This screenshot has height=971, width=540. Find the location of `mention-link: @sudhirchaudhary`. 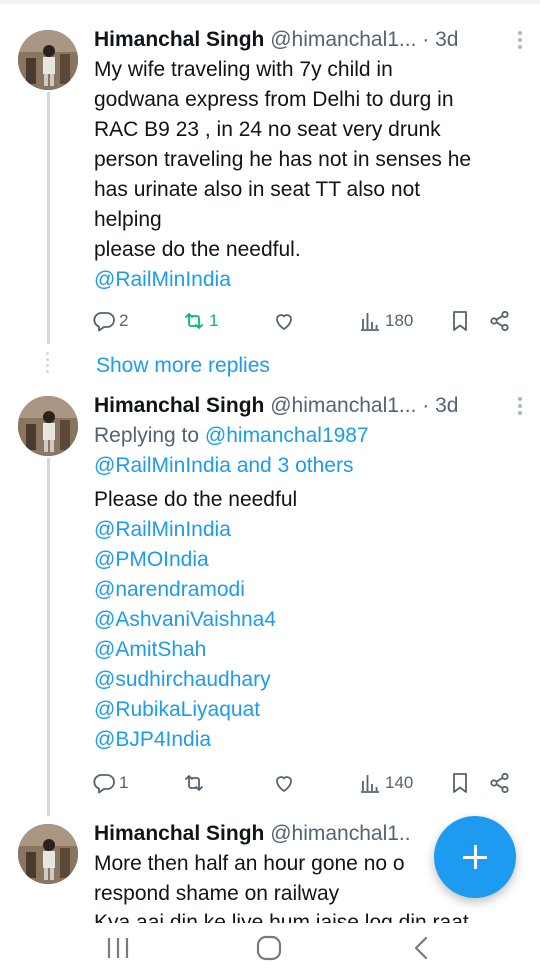

mention-link: @sudhirchaudhary is located at coordinates (305, 680).